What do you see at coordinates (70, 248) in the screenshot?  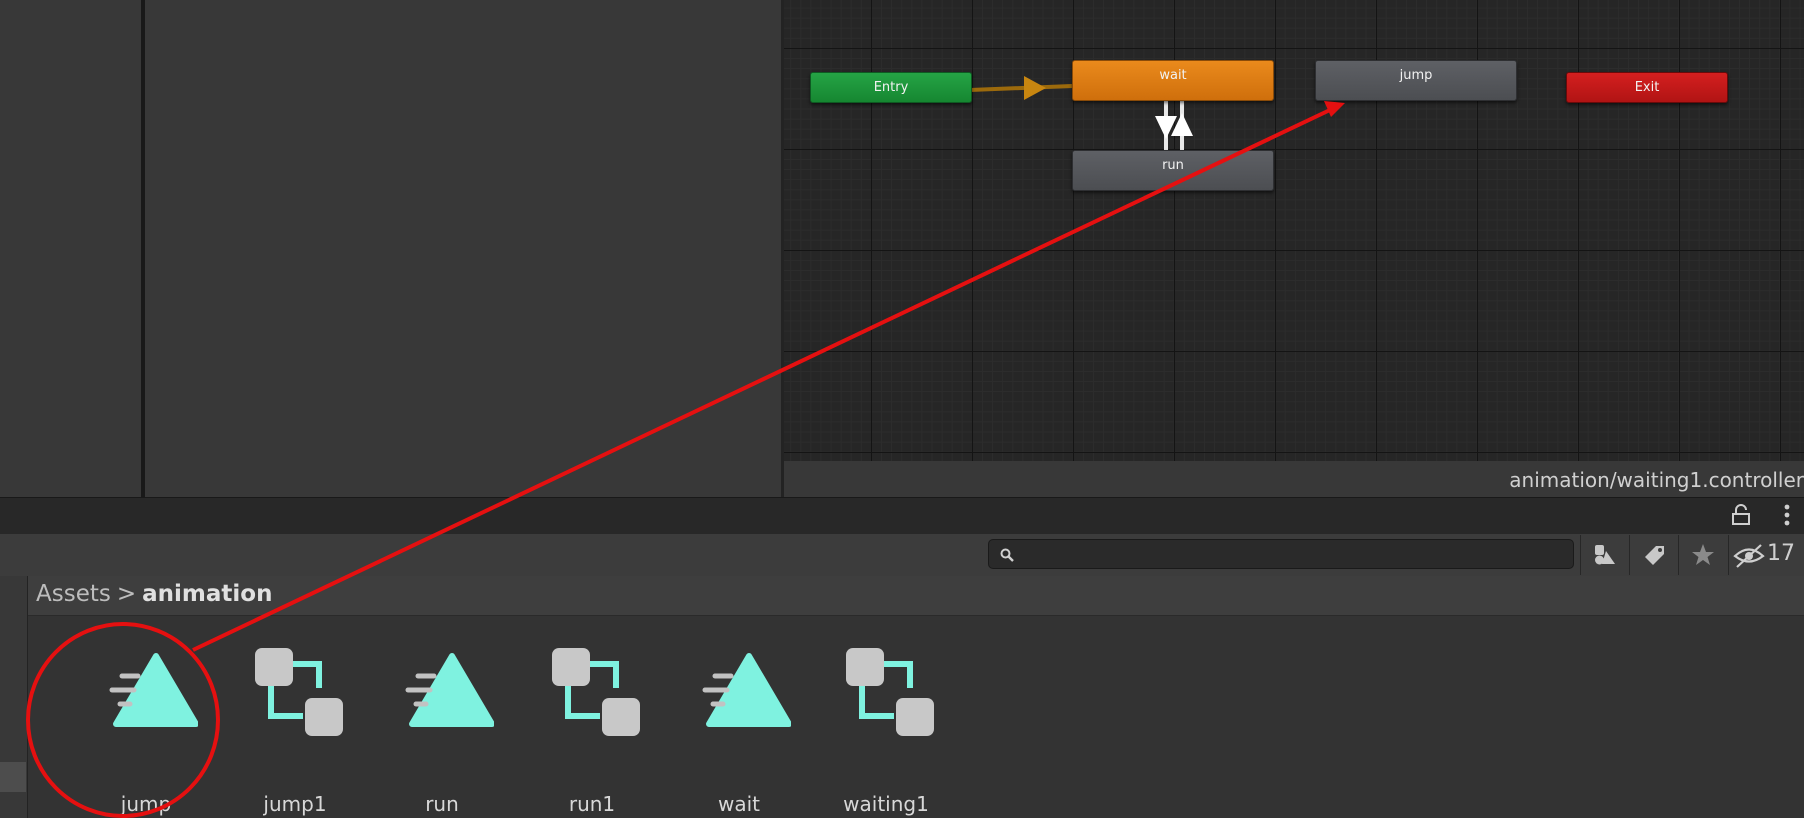 I see `hierarchy-panel` at bounding box center [70, 248].